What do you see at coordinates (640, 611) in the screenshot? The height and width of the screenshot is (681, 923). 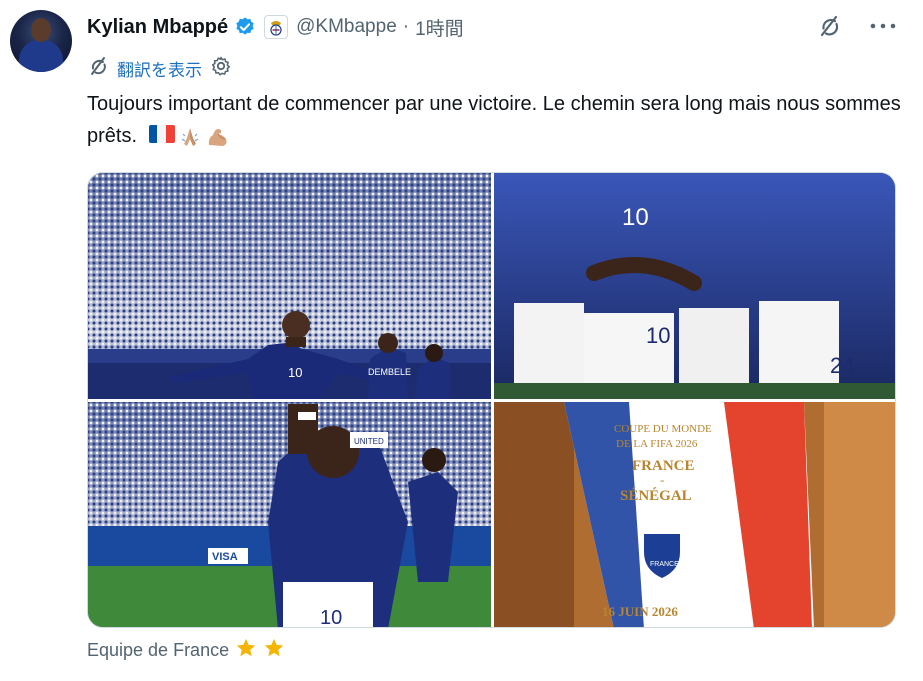 I see `pennant-date: 16 JUIN 2026` at bounding box center [640, 611].